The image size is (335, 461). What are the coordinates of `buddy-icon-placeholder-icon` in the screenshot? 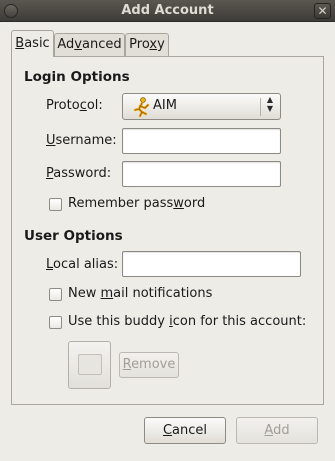 It's located at (90, 364).